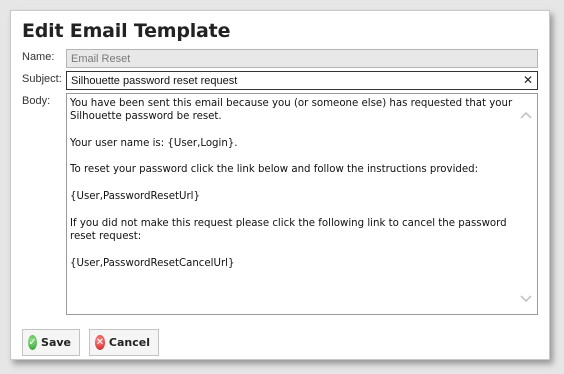 The width and height of the screenshot is (564, 374). I want to click on check-circle-icon: ✓, so click(33, 342).